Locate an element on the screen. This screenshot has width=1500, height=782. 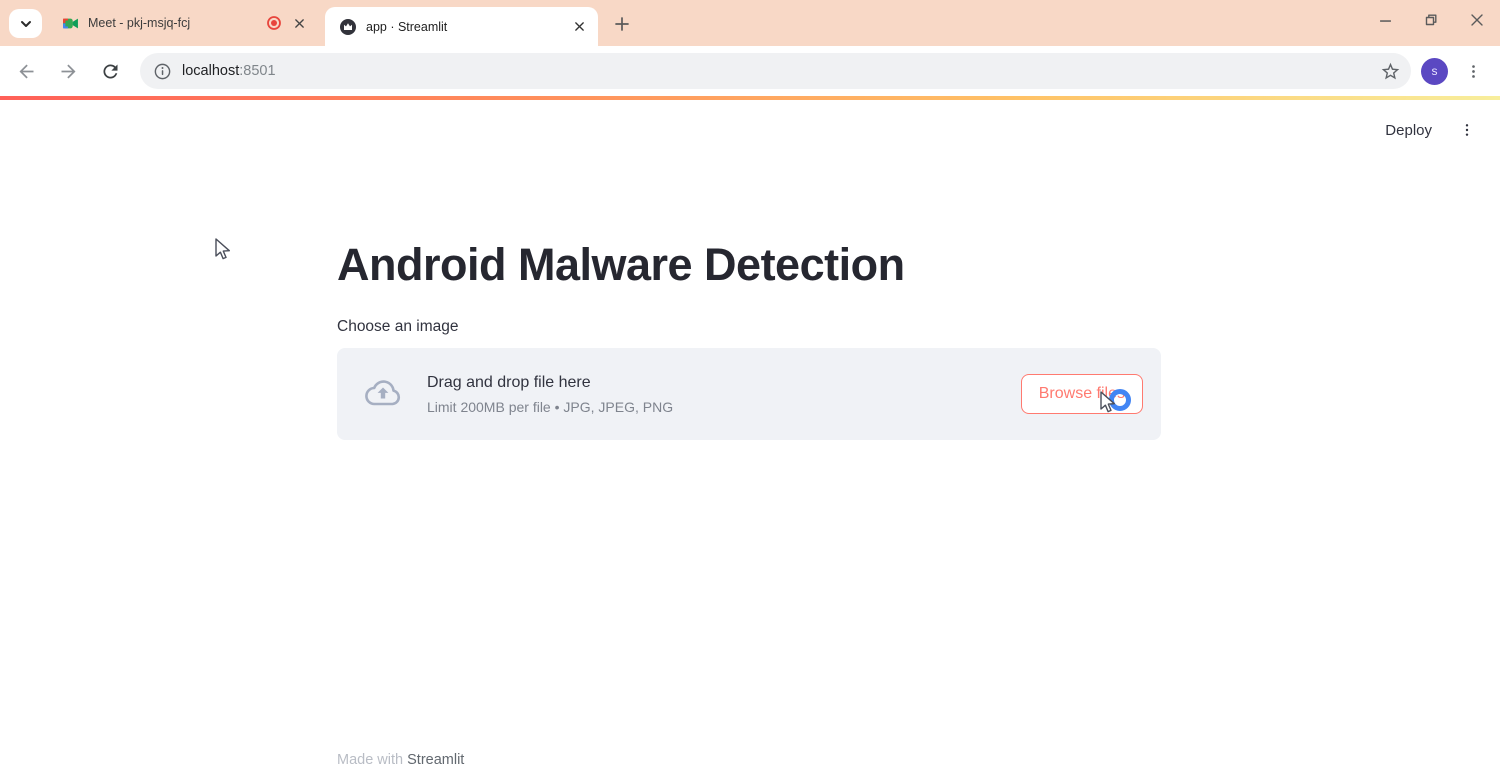
app-menu-button is located at coordinates (1467, 130).